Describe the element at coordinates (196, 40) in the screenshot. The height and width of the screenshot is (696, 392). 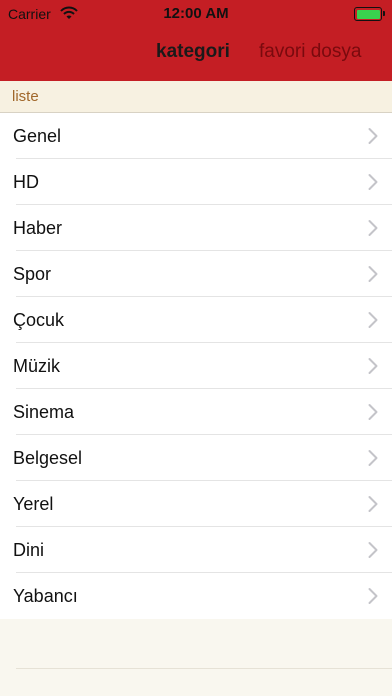
I see `nav-header: Carrier 12:00 AM kategori favori dosya` at that location.